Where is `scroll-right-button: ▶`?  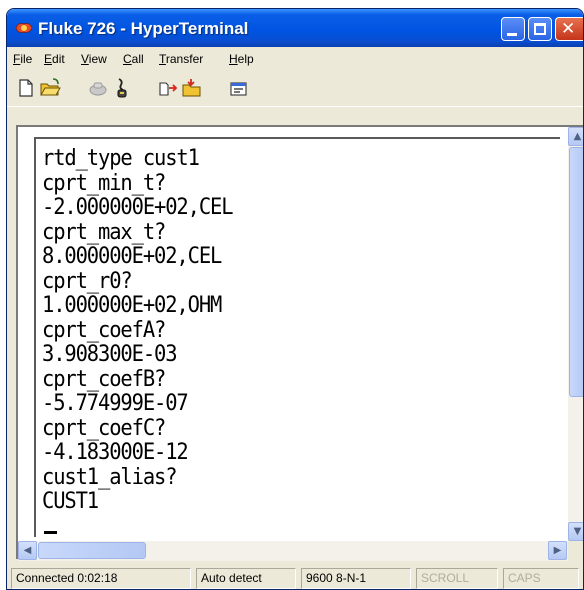
scroll-right-button: ▶ is located at coordinates (557, 550).